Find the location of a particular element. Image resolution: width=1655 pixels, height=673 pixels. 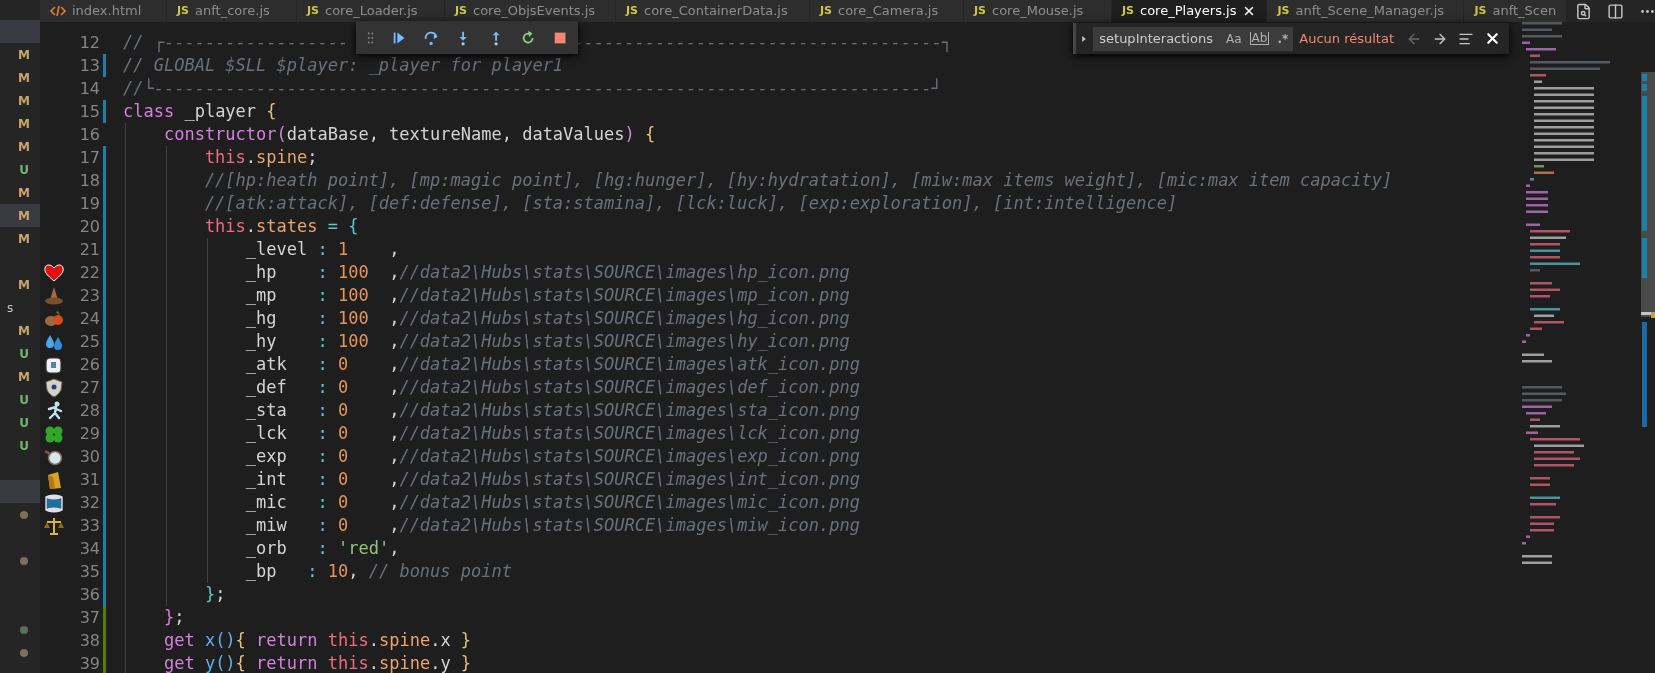

split-editor-icon is located at coordinates (1616, 11).